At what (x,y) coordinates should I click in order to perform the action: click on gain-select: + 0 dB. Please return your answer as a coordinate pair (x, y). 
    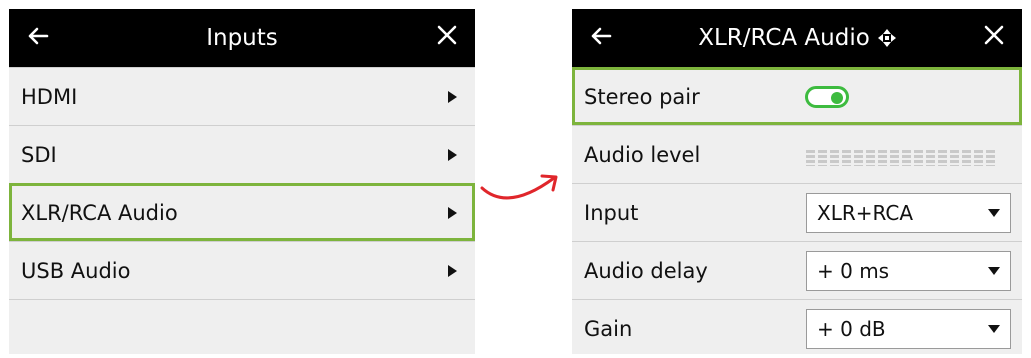
    Looking at the image, I should click on (908, 329).